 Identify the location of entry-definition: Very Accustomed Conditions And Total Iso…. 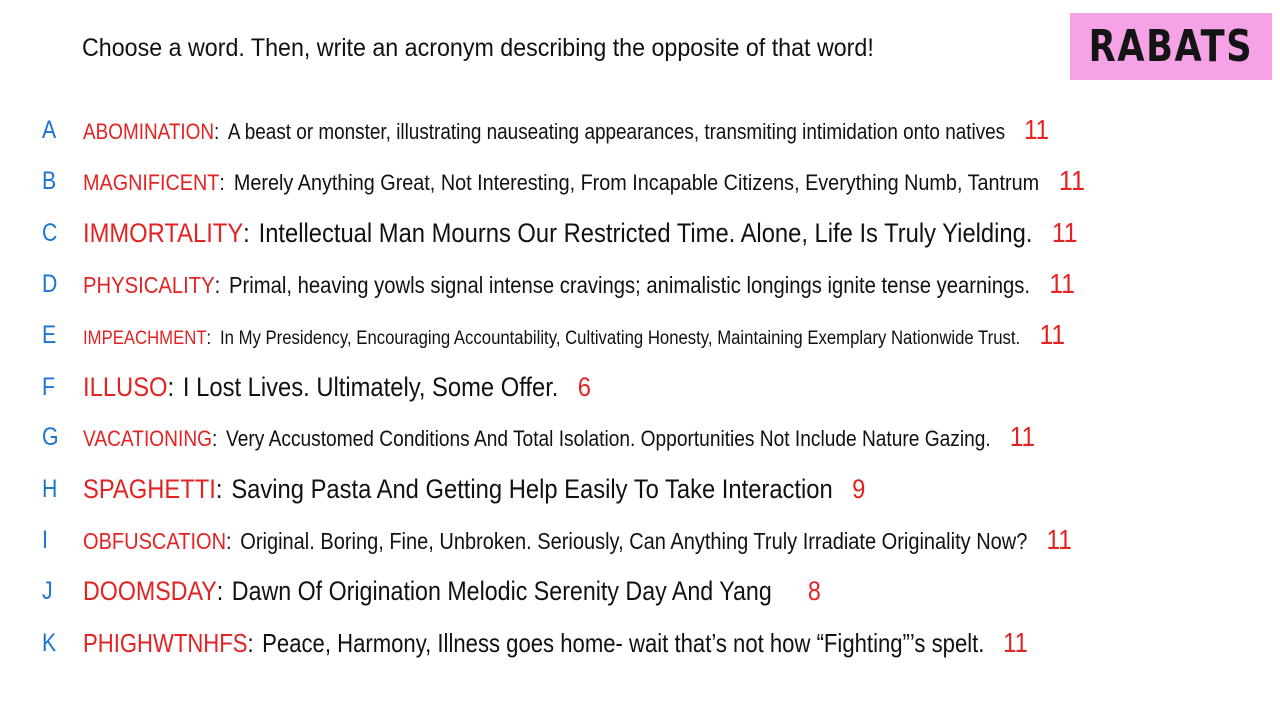
(608, 438).